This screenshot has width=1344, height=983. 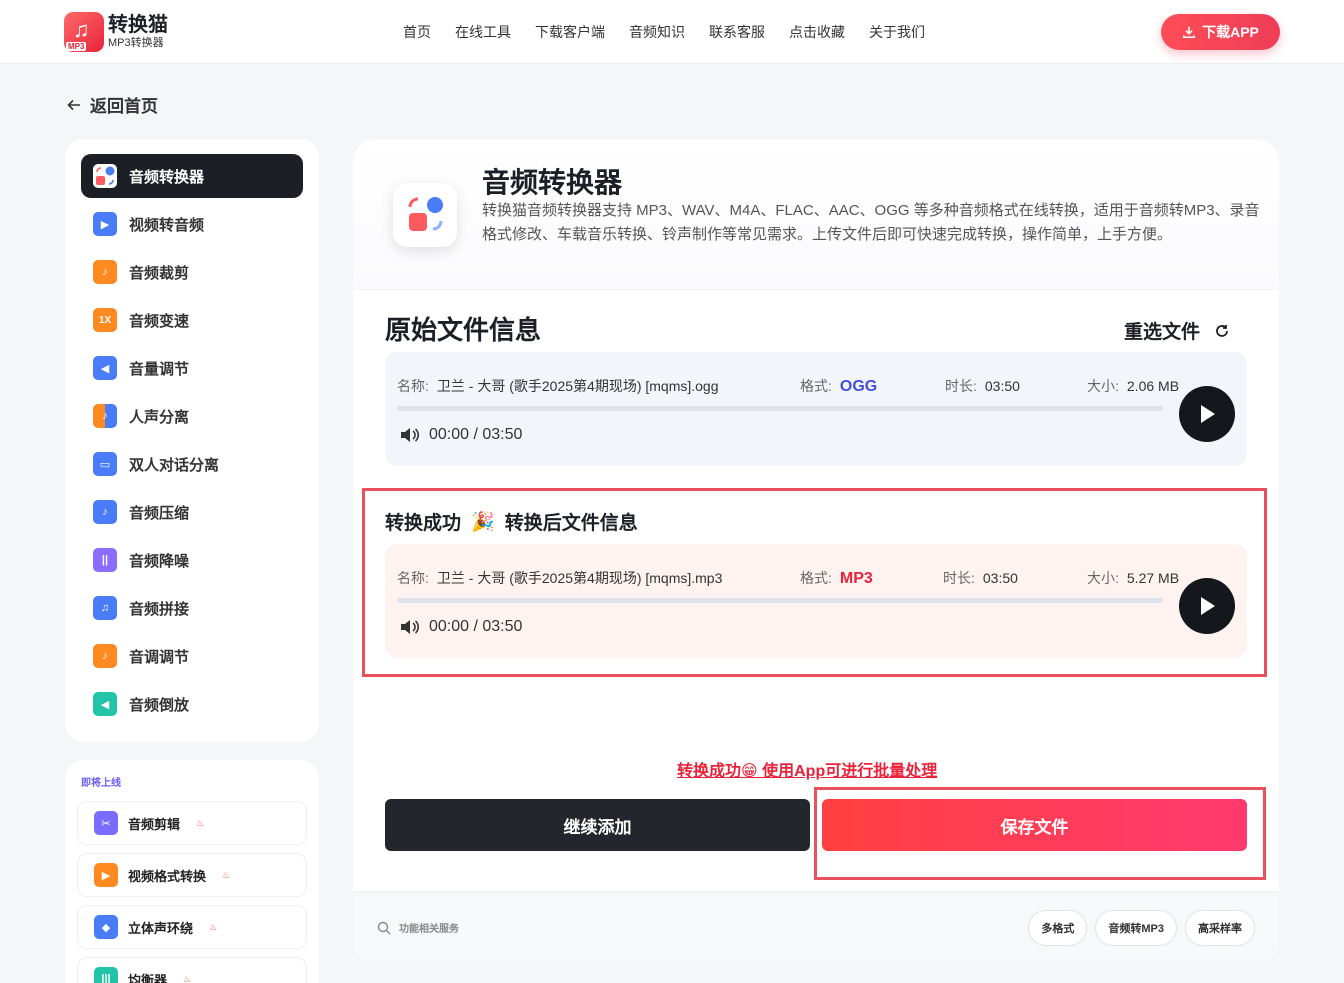 I want to click on save-file-button: 保存文件, so click(x=1034, y=825).